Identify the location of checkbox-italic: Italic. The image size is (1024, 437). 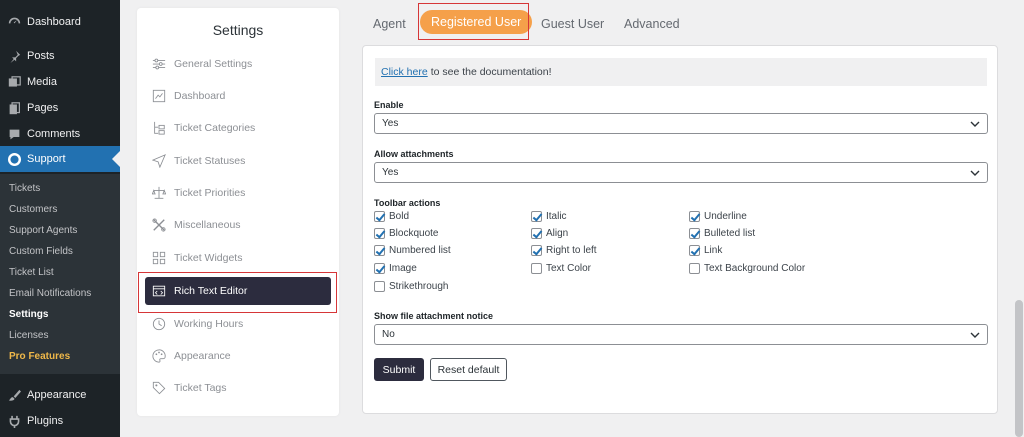
(549, 216).